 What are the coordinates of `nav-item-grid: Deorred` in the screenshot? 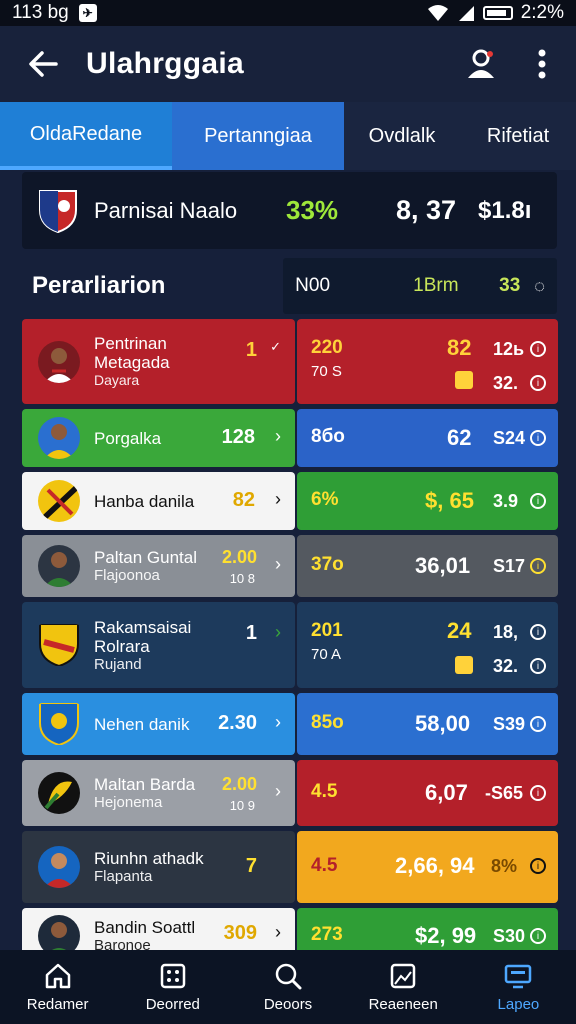 It's located at (172, 987).